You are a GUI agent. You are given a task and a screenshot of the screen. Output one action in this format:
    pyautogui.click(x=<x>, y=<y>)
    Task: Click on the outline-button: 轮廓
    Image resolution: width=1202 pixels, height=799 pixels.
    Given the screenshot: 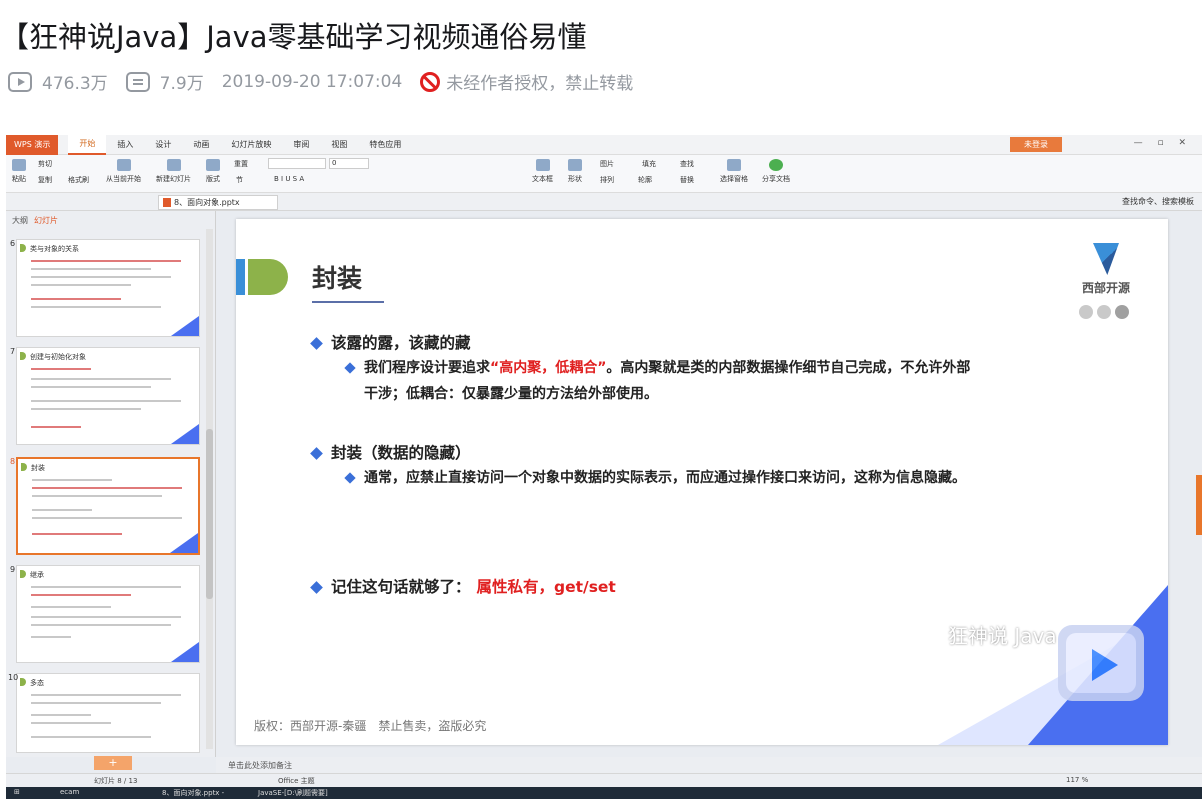 What is the action you would take?
    pyautogui.click(x=645, y=180)
    